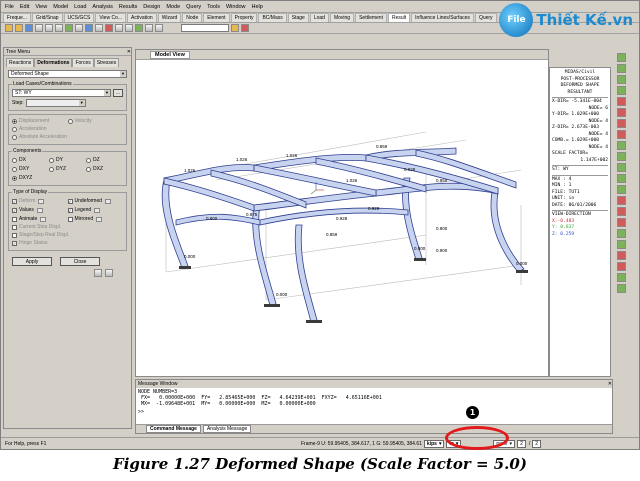 Image resolution: width=640 pixels, height=481 pixels. Describe the element at coordinates (59, 28) in the screenshot. I see `redo-icon` at that location.